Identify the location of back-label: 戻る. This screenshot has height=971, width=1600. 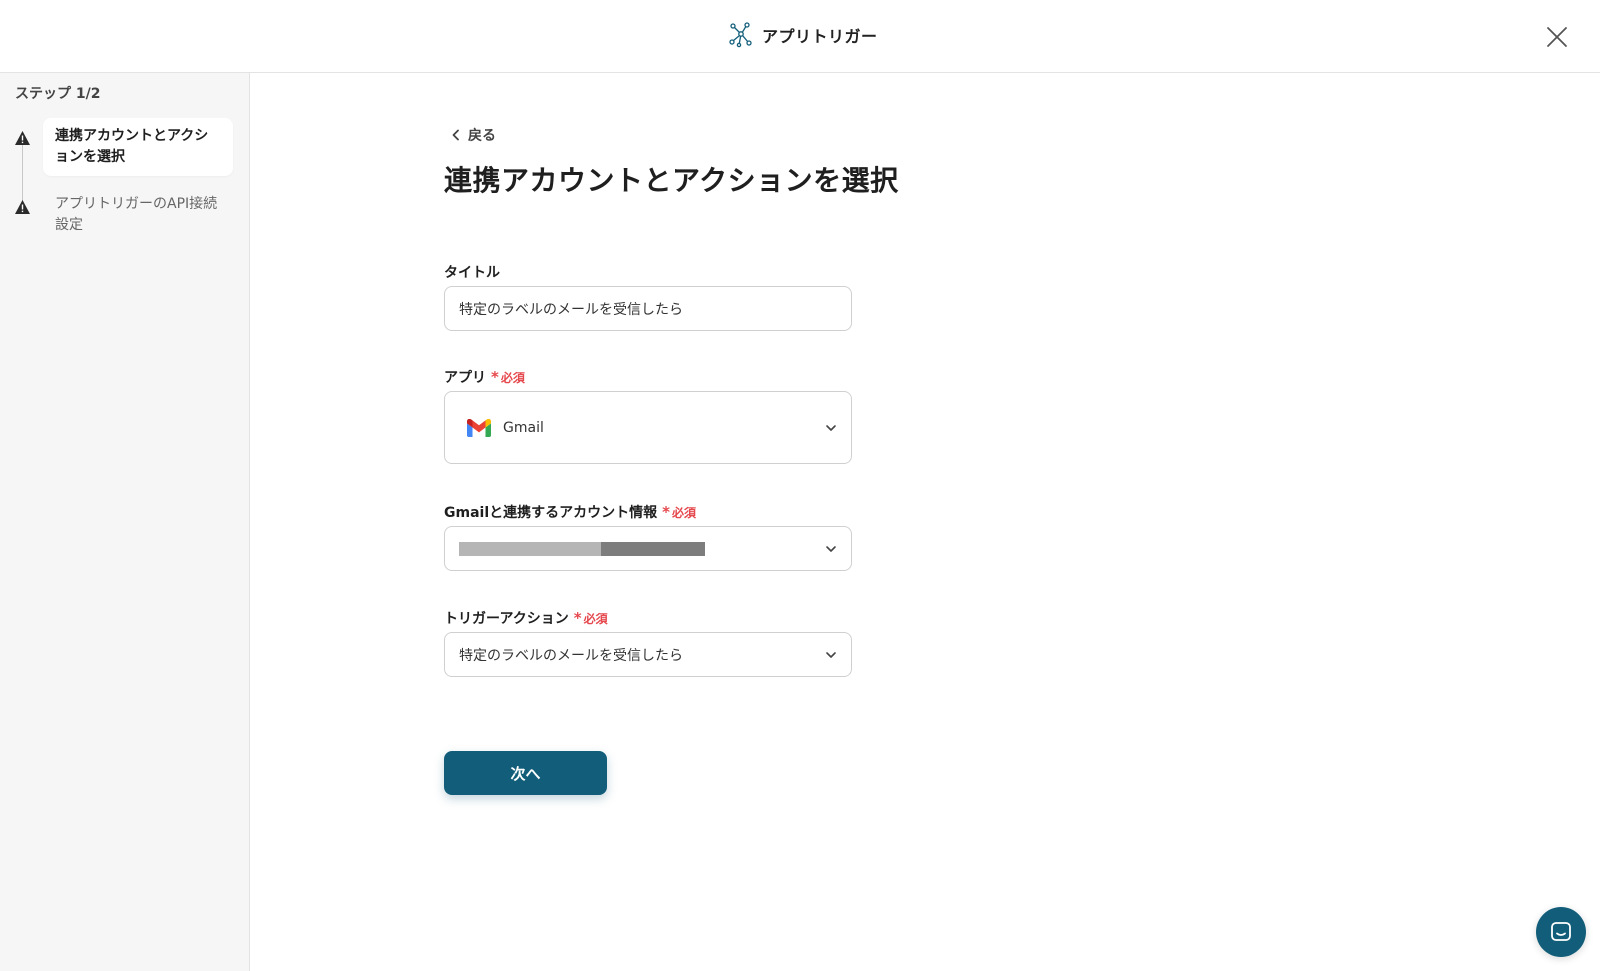
(482, 136).